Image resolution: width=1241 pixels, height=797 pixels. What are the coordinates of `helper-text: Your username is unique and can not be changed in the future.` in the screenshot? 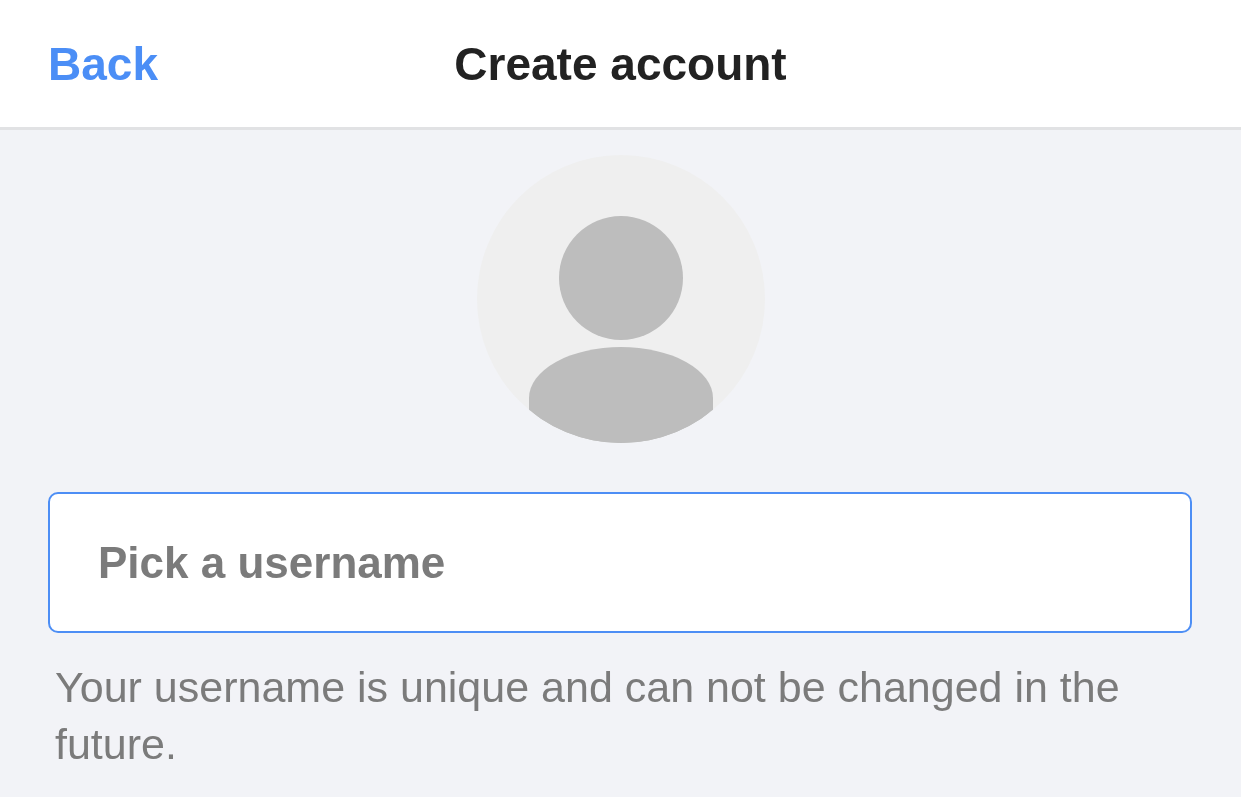 It's located at (588, 716).